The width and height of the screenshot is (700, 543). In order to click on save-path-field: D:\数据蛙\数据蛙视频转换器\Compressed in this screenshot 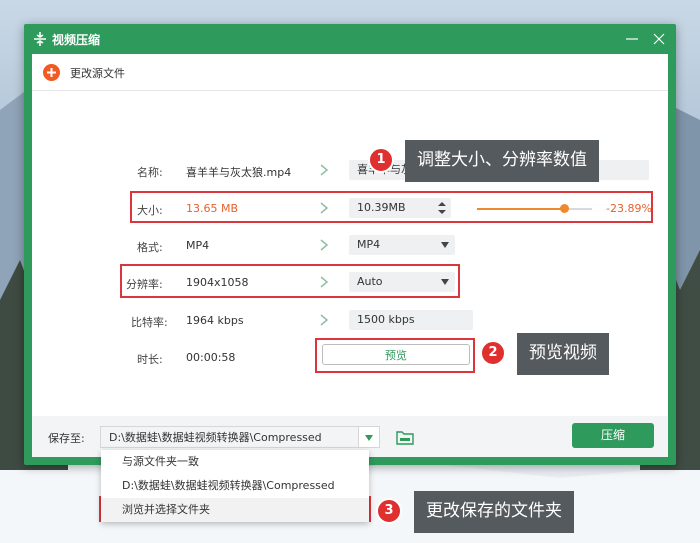, I will do `click(229, 437)`.